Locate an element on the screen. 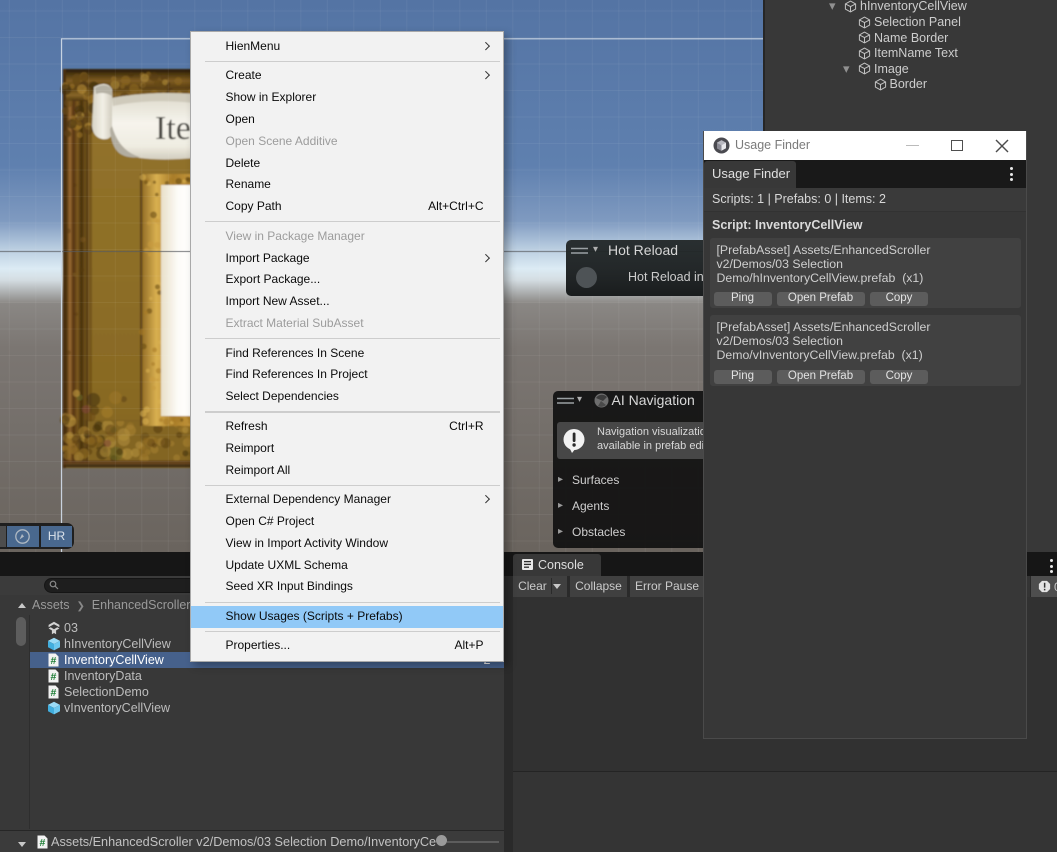  svg-text: Ite is located at coordinates (173, 128).